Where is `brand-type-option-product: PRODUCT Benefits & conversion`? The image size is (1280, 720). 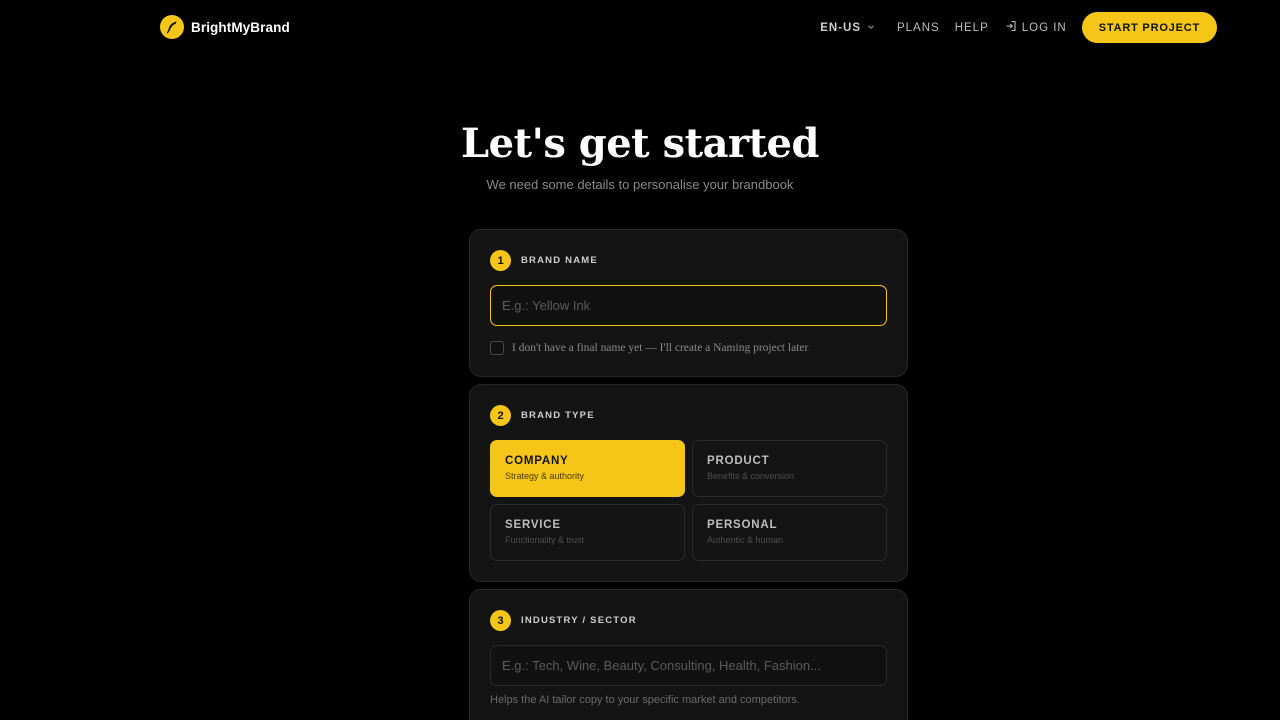 brand-type-option-product: PRODUCT Benefits & conversion is located at coordinates (789, 468).